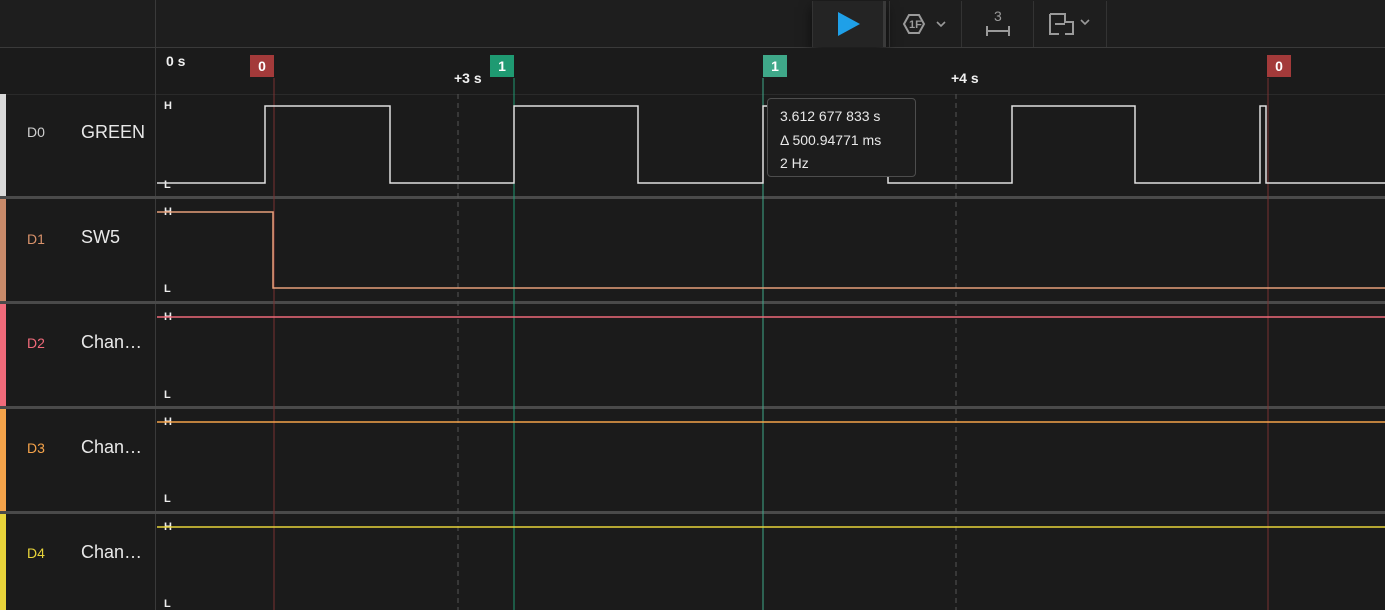 This screenshot has height=610, width=1385. I want to click on channel-waveform-d3: H L, so click(771, 460).